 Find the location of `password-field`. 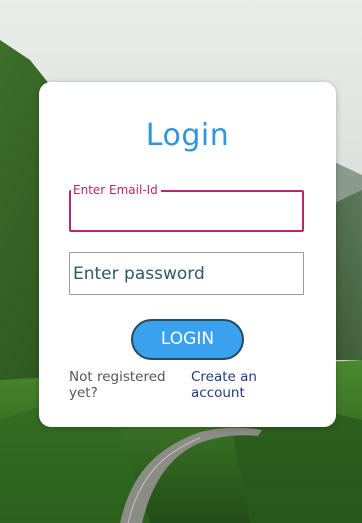

password-field is located at coordinates (186, 273).